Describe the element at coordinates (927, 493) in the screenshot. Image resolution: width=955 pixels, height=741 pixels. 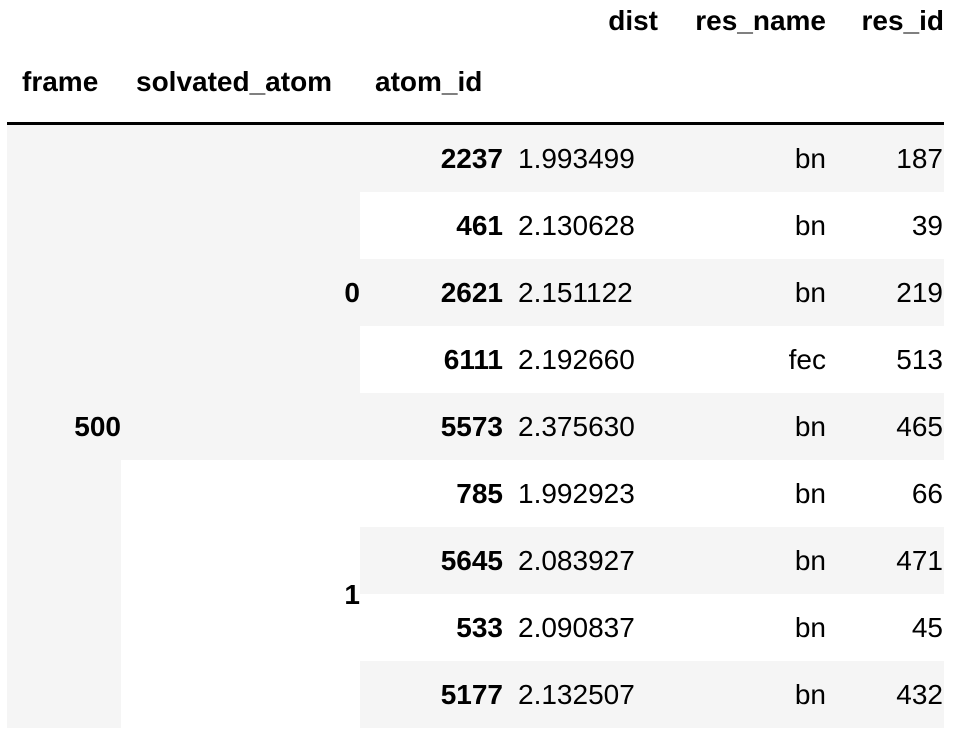
I see `res-id-cell: 66` at that location.